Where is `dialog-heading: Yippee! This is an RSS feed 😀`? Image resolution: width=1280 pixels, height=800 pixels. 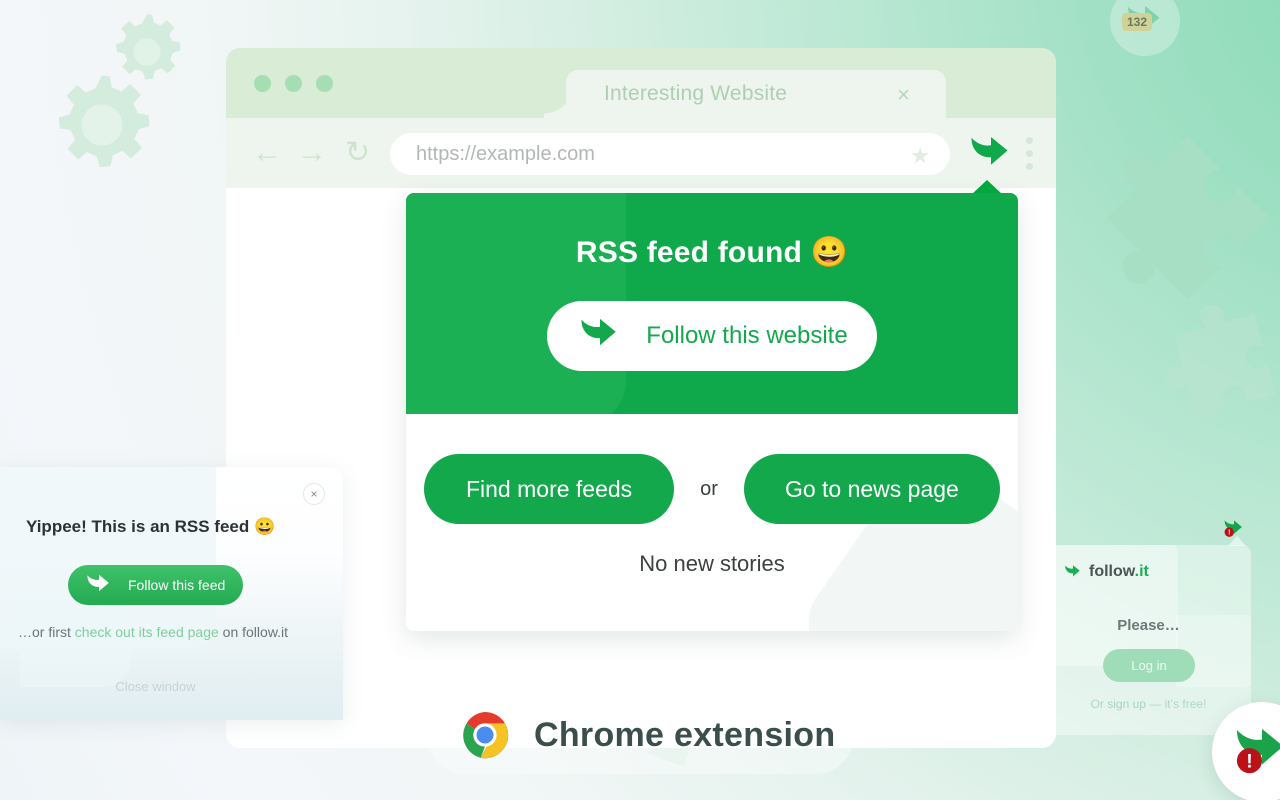
dialog-heading: Yippee! This is an RSS feed 😀 is located at coordinates (151, 526).